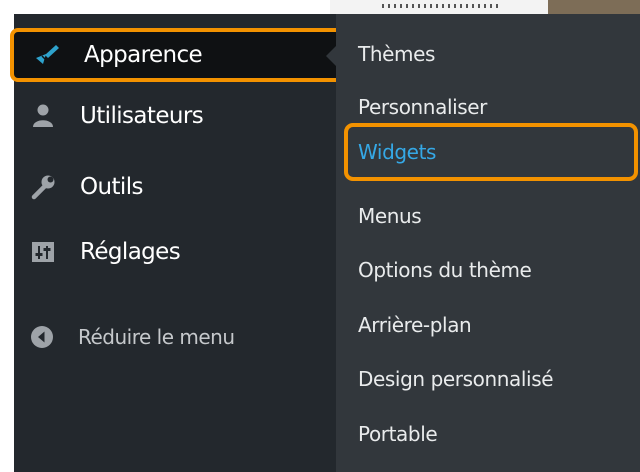 Image resolution: width=640 pixels, height=472 pixels. I want to click on admin-bar-strip, so click(485, 7).